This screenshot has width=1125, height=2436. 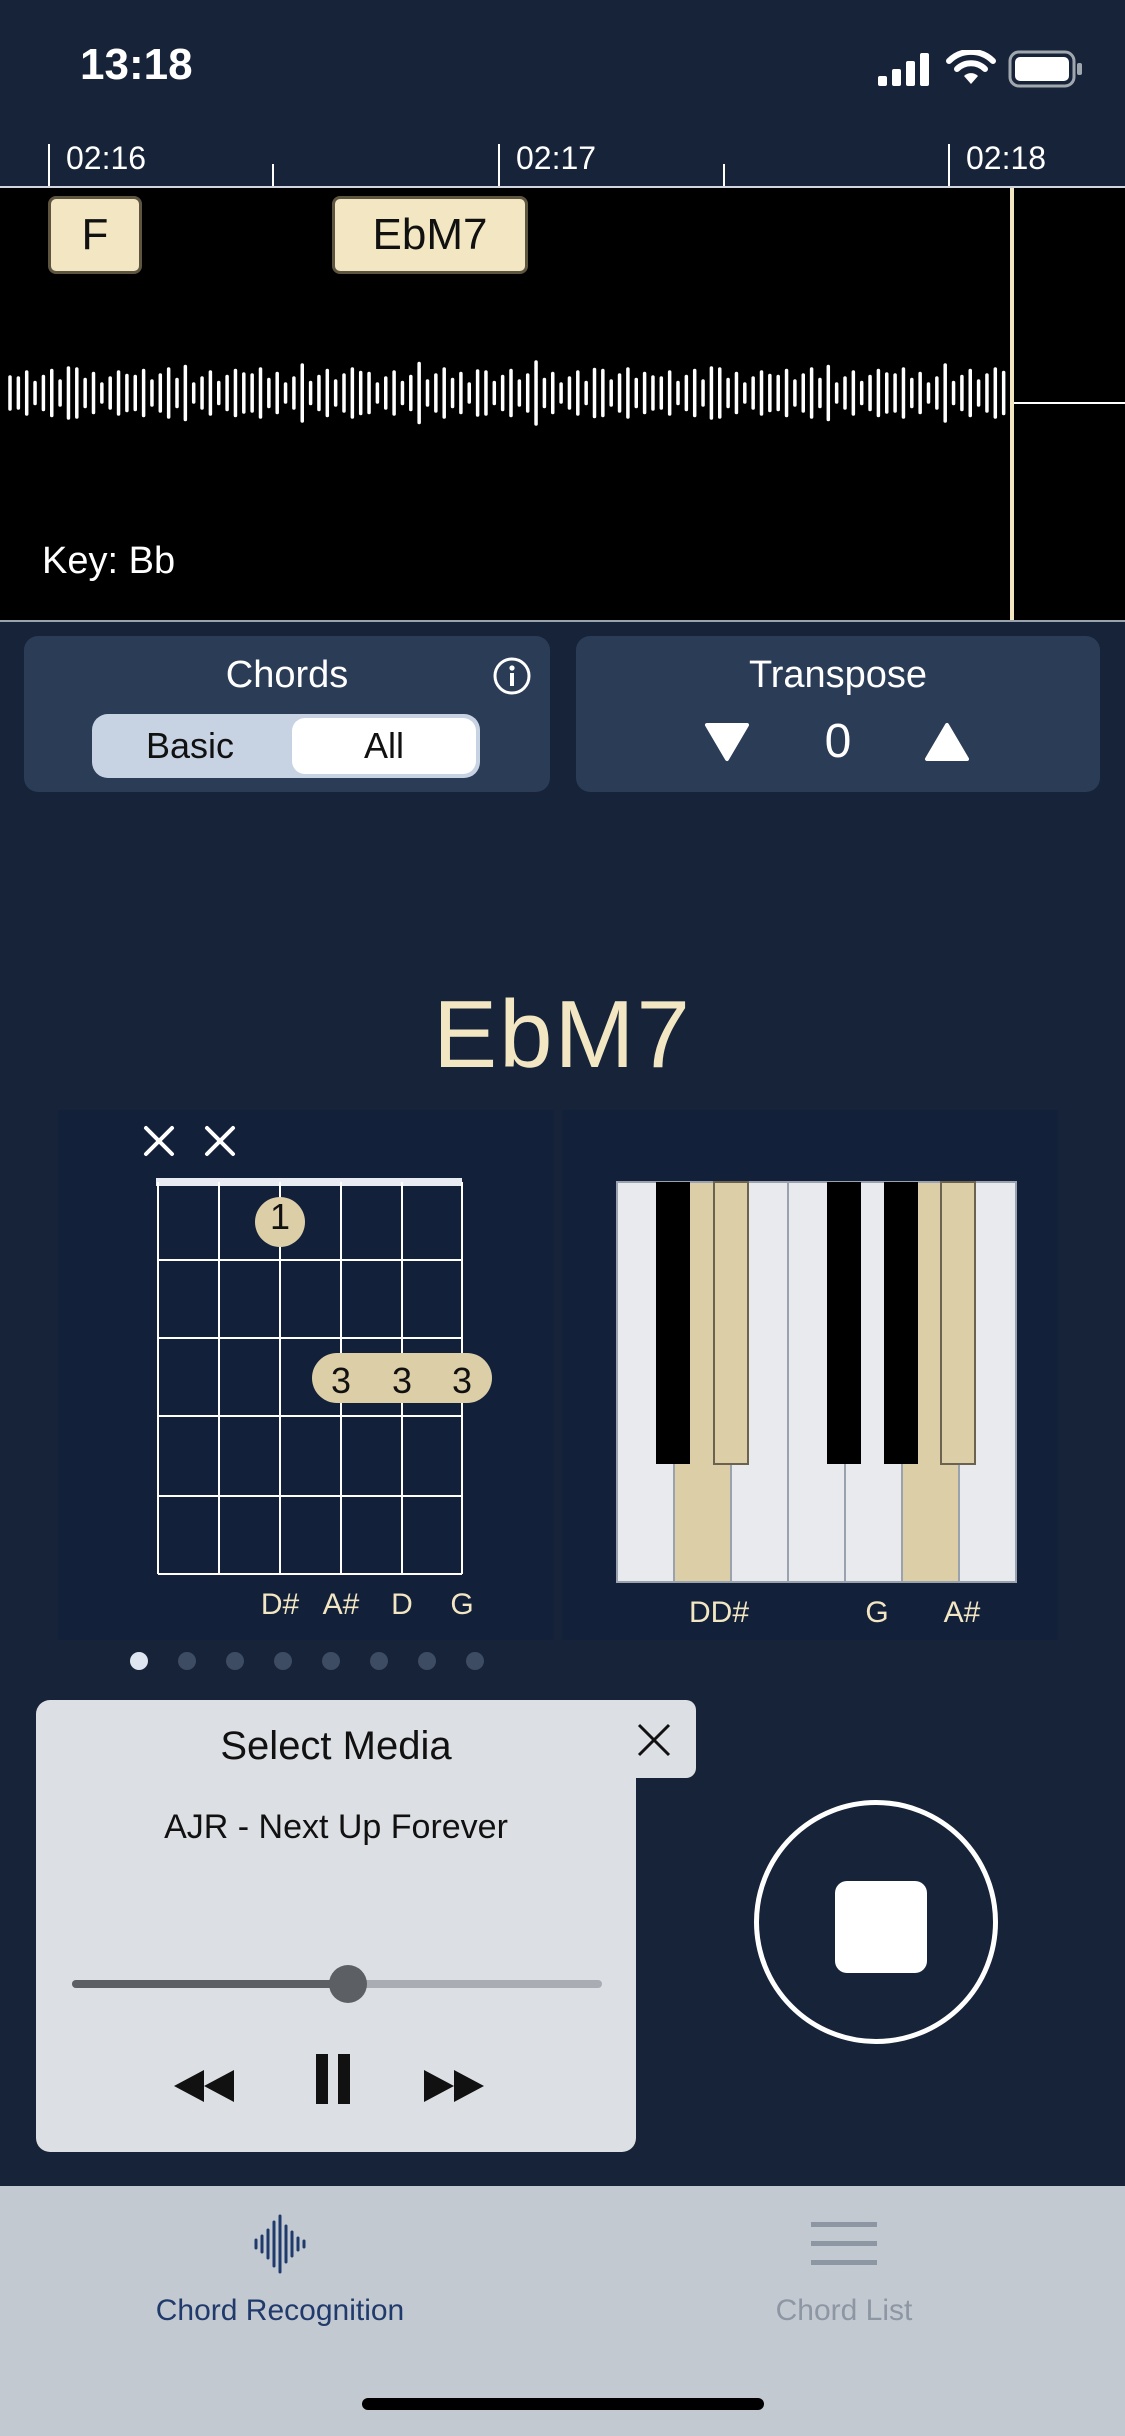 I want to click on string-note: D#, so click(x=280, y=1604).